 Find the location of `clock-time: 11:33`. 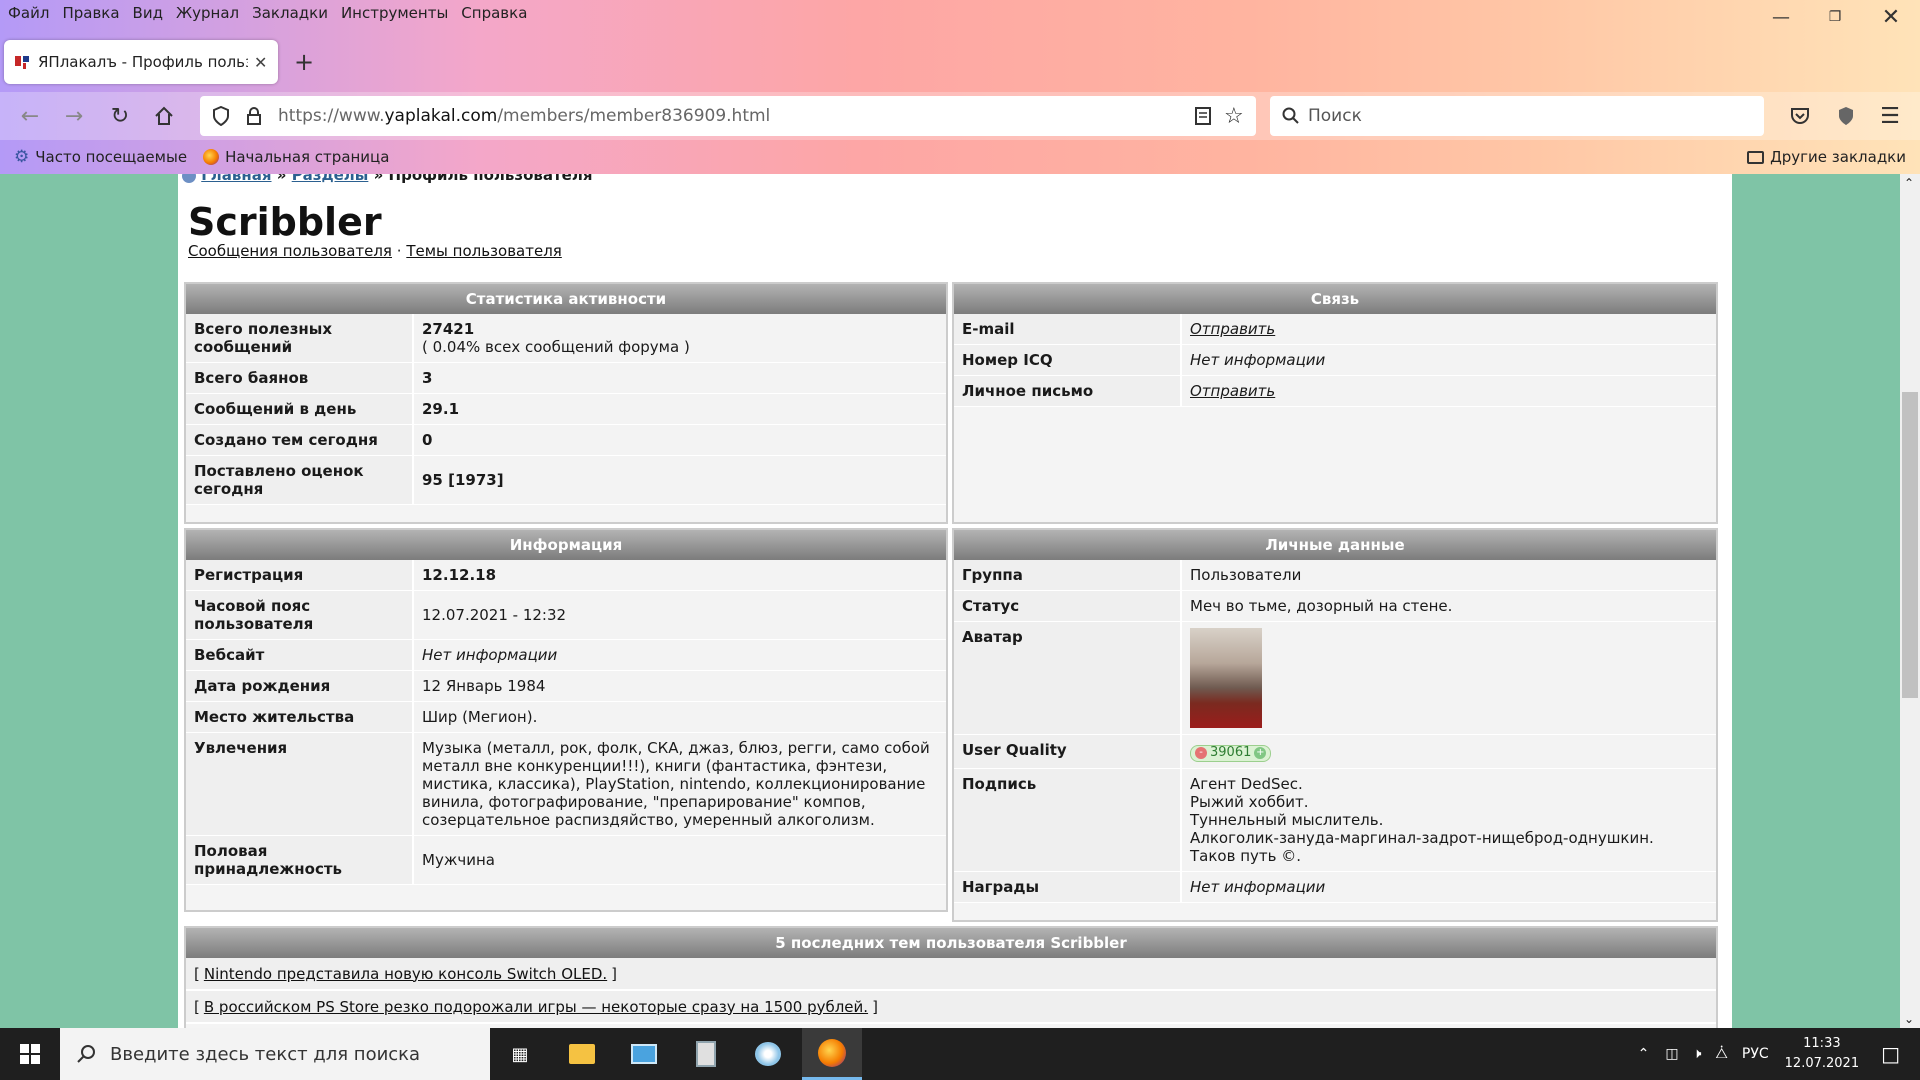

clock-time: 11:33 is located at coordinates (1822, 1043).